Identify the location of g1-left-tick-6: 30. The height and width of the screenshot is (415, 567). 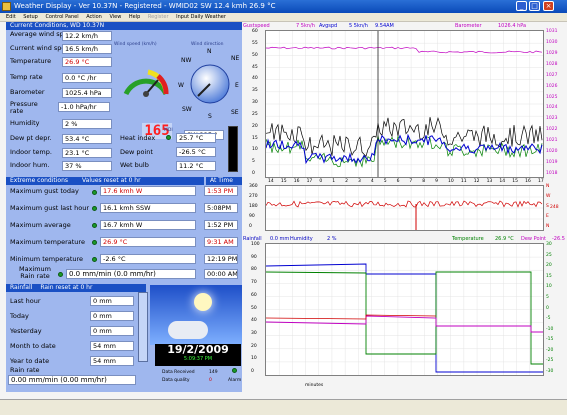
(255, 102).